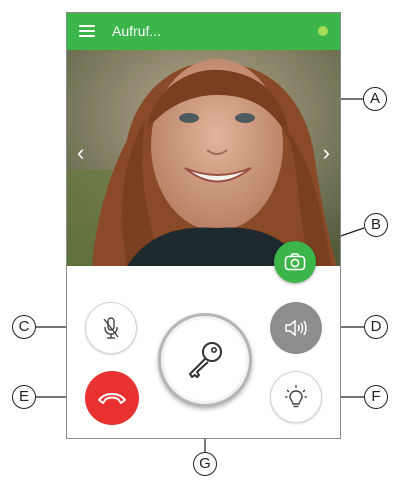 The width and height of the screenshot is (397, 496). I want to click on phone-hangup-icon, so click(112, 398).